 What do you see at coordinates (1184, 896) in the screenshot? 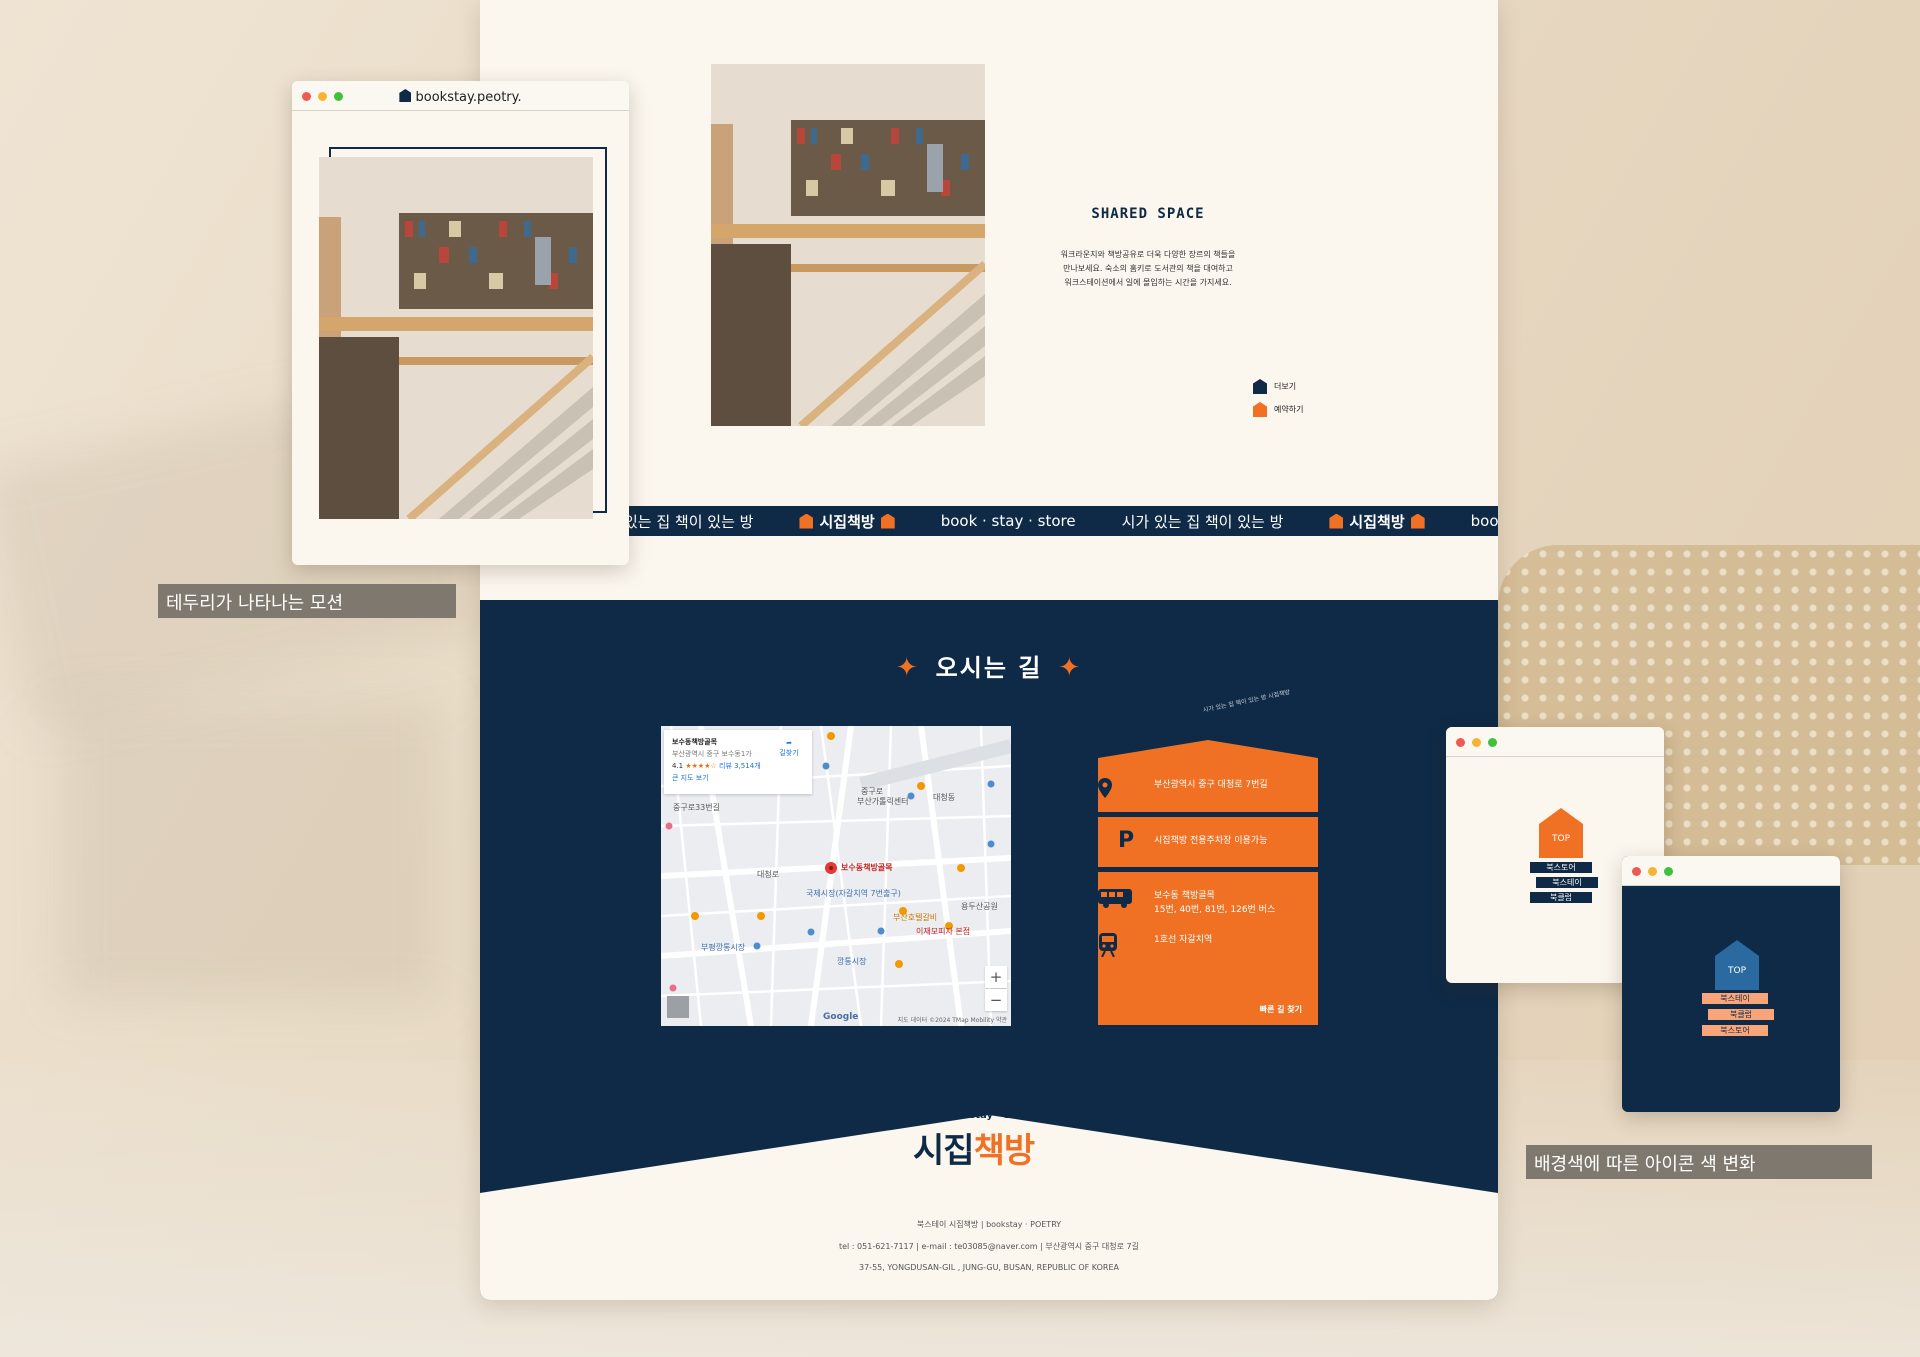
I see `info-bus-stop: 보수동 책방골목` at bounding box center [1184, 896].